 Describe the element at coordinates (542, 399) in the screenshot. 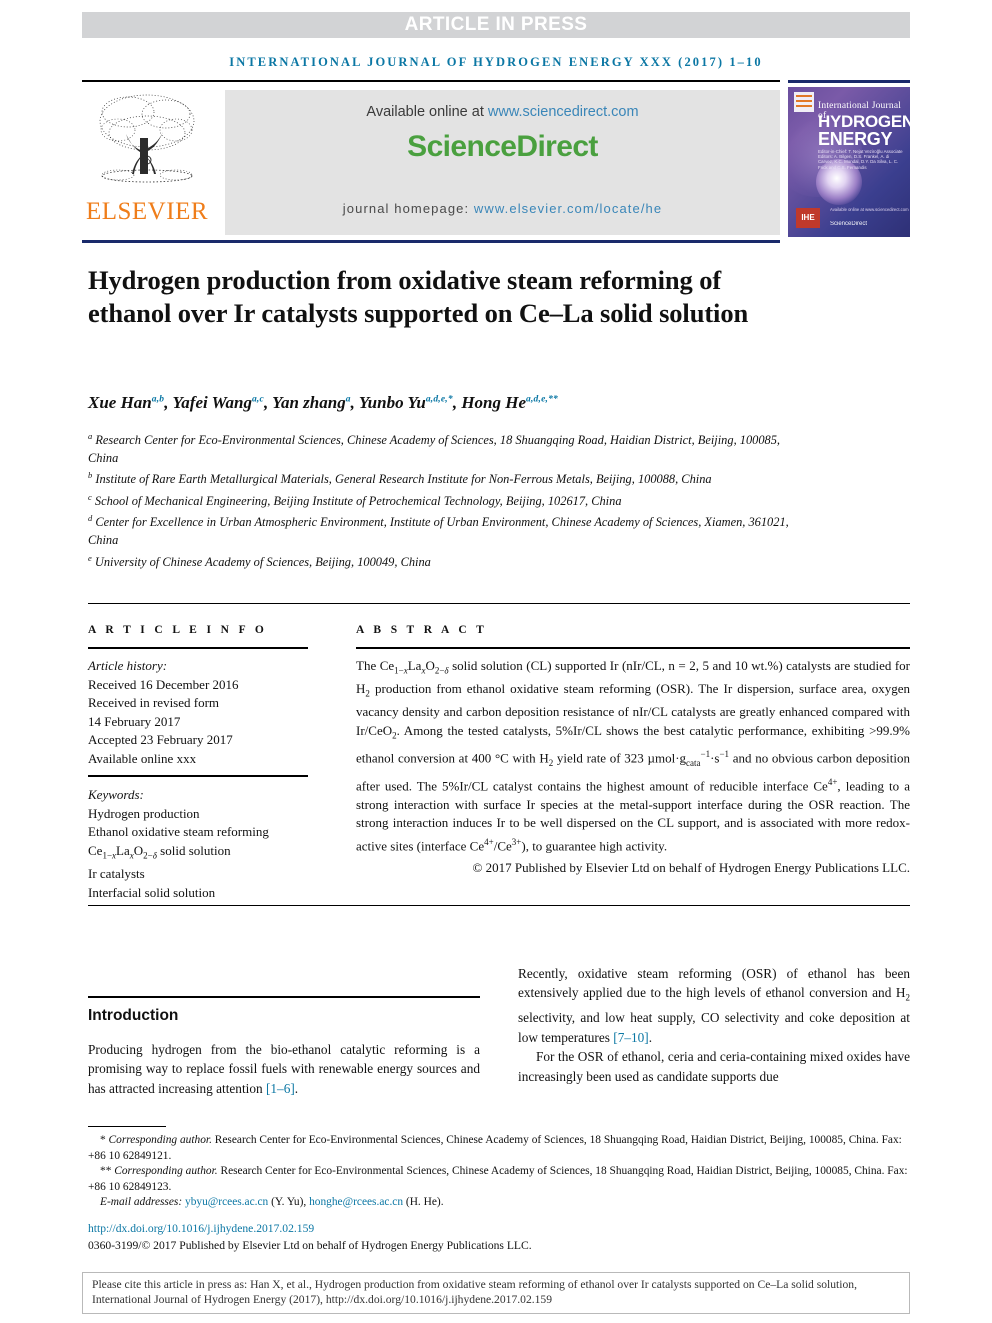

I see `author-affil-marks: a,d,e,**` at that location.